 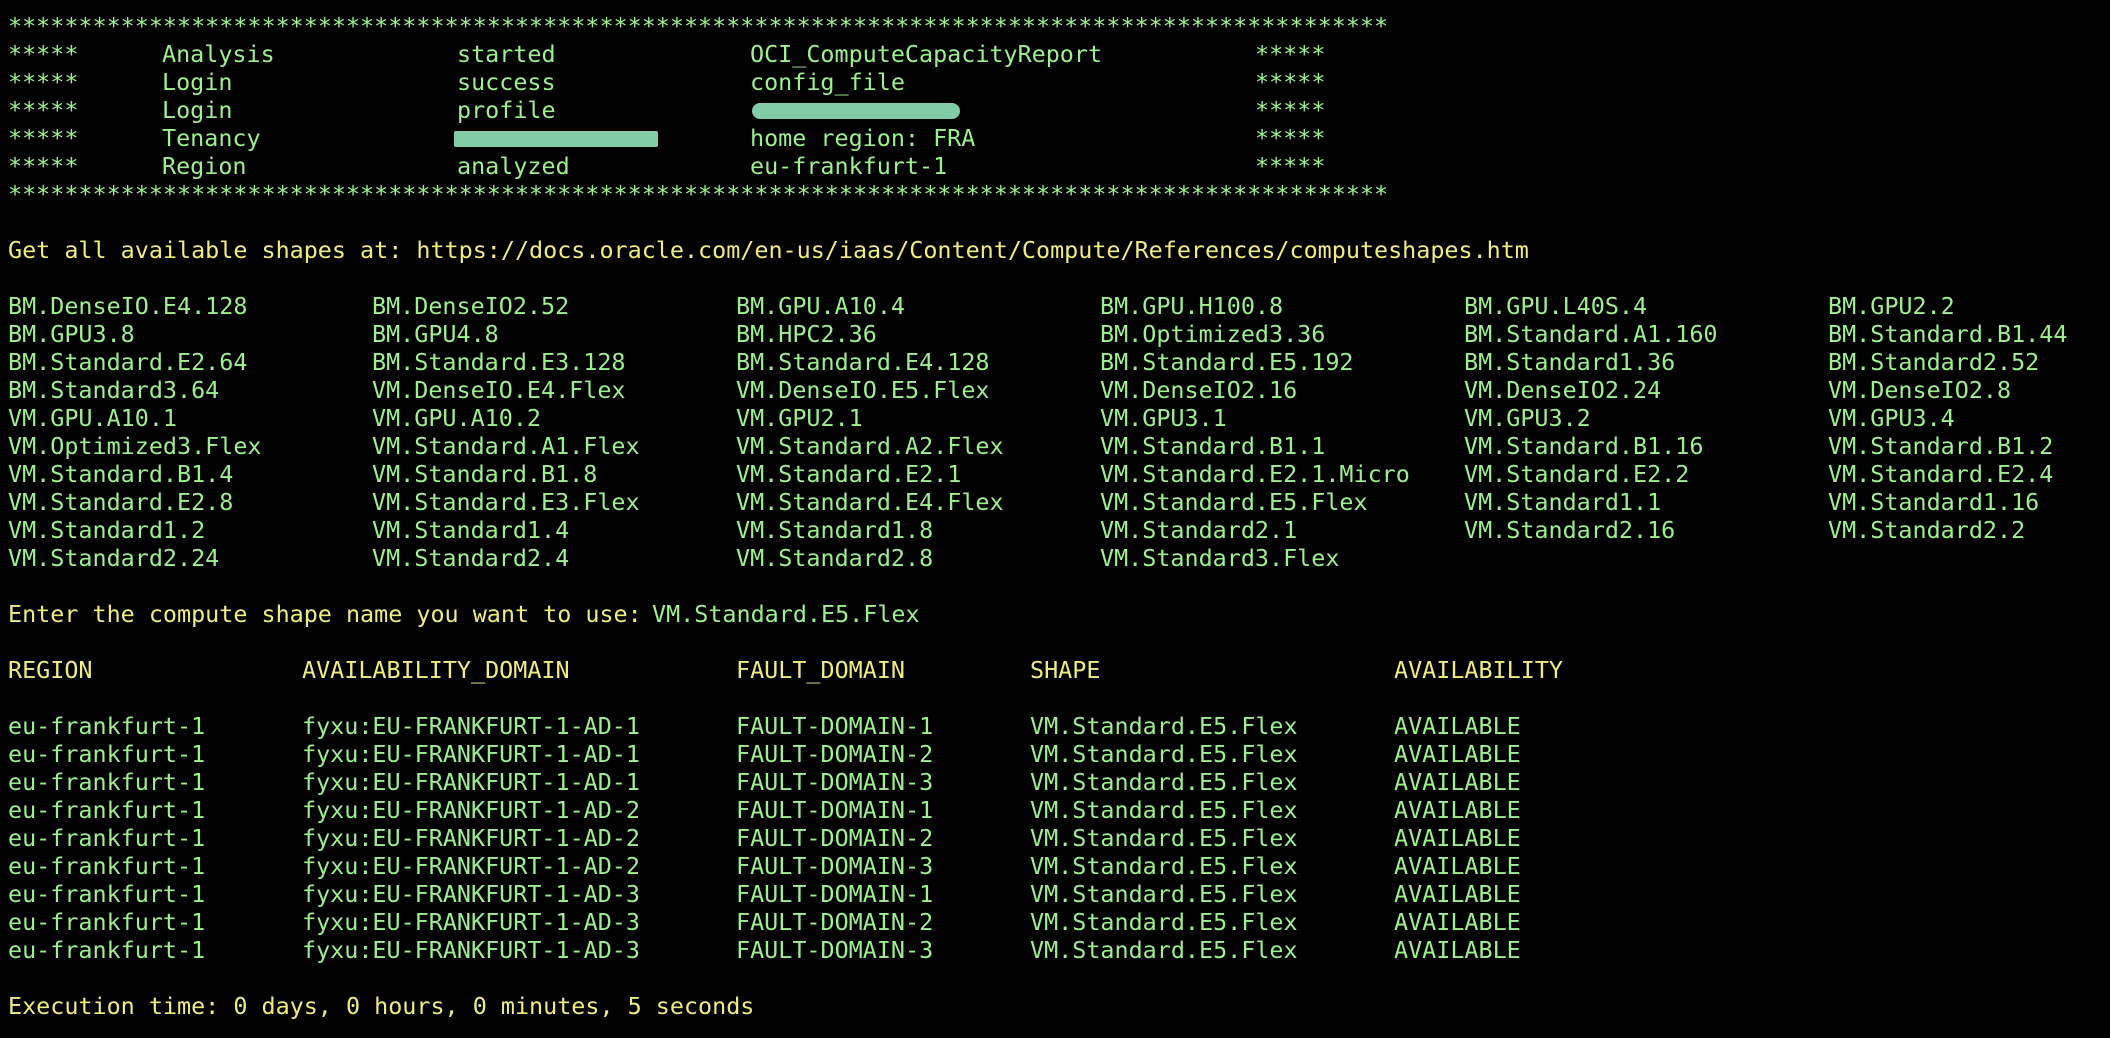 I want to click on shape-name: BM.GPU.L40S.4, so click(x=1556, y=306).